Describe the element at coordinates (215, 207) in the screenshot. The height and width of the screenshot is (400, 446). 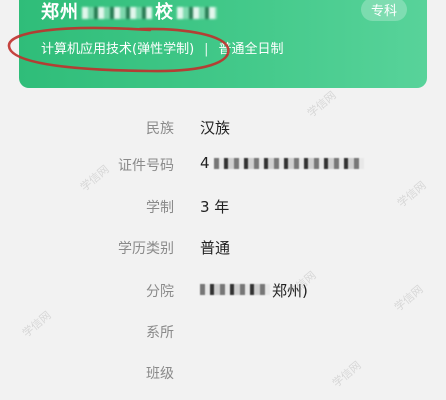
I see `field-value: 3 年` at that location.